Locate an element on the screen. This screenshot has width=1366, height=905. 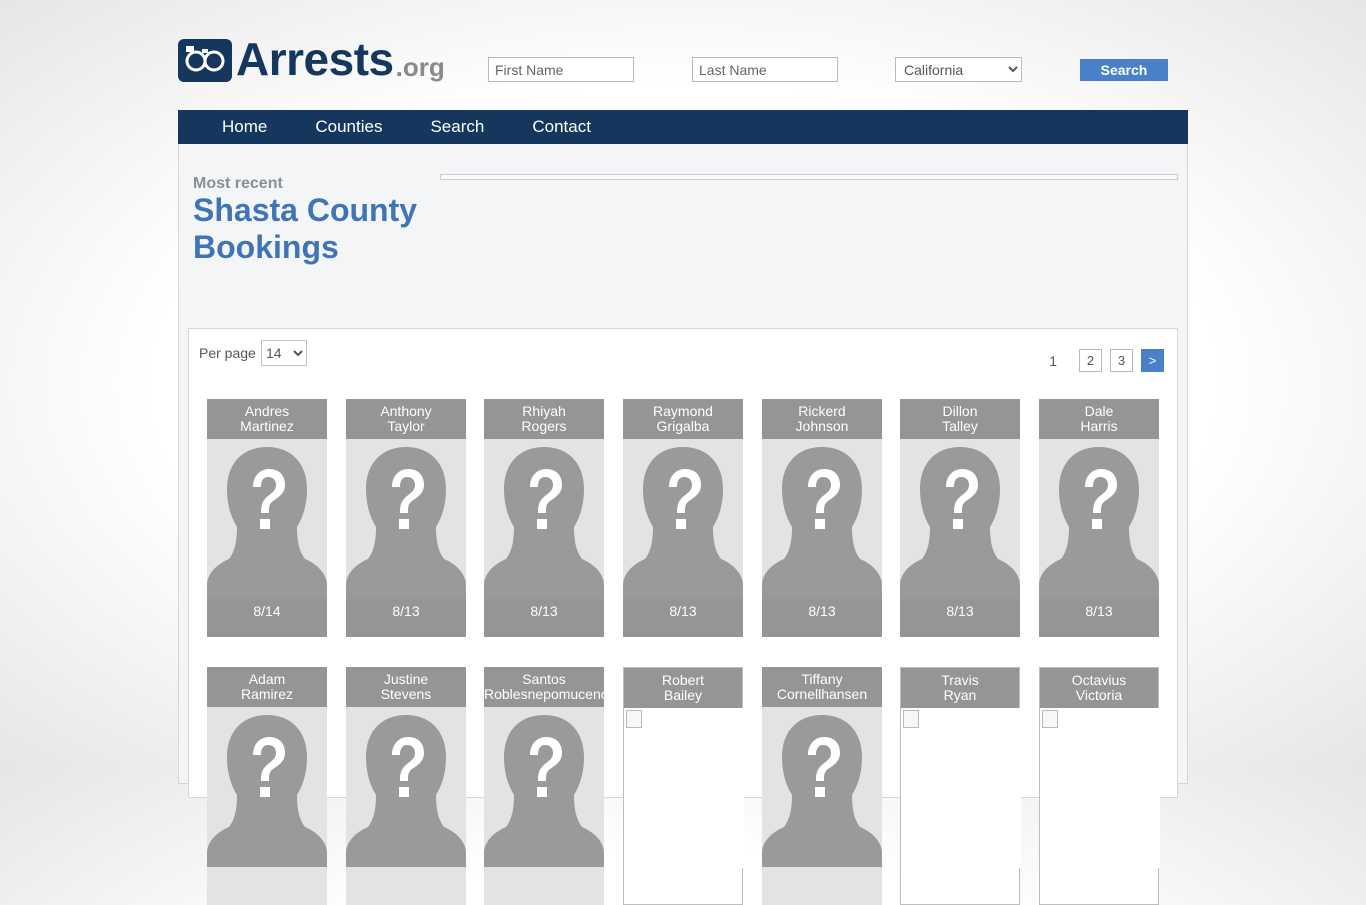
brand-tld: .org is located at coordinates (420, 67).